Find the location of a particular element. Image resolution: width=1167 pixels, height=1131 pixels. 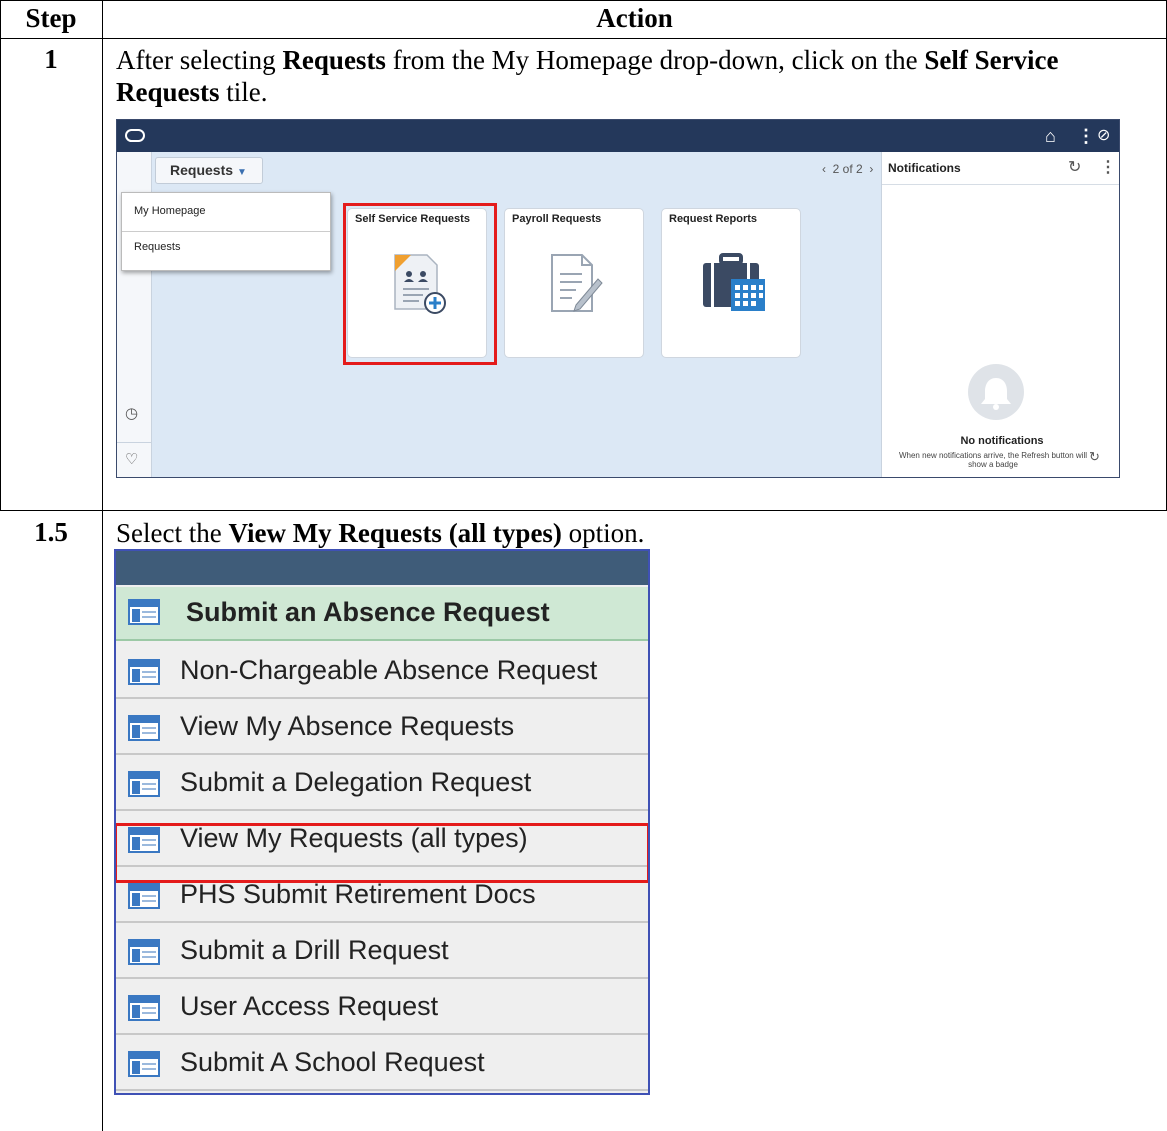

menu-item: Submit a Drill Request is located at coordinates (382, 952).